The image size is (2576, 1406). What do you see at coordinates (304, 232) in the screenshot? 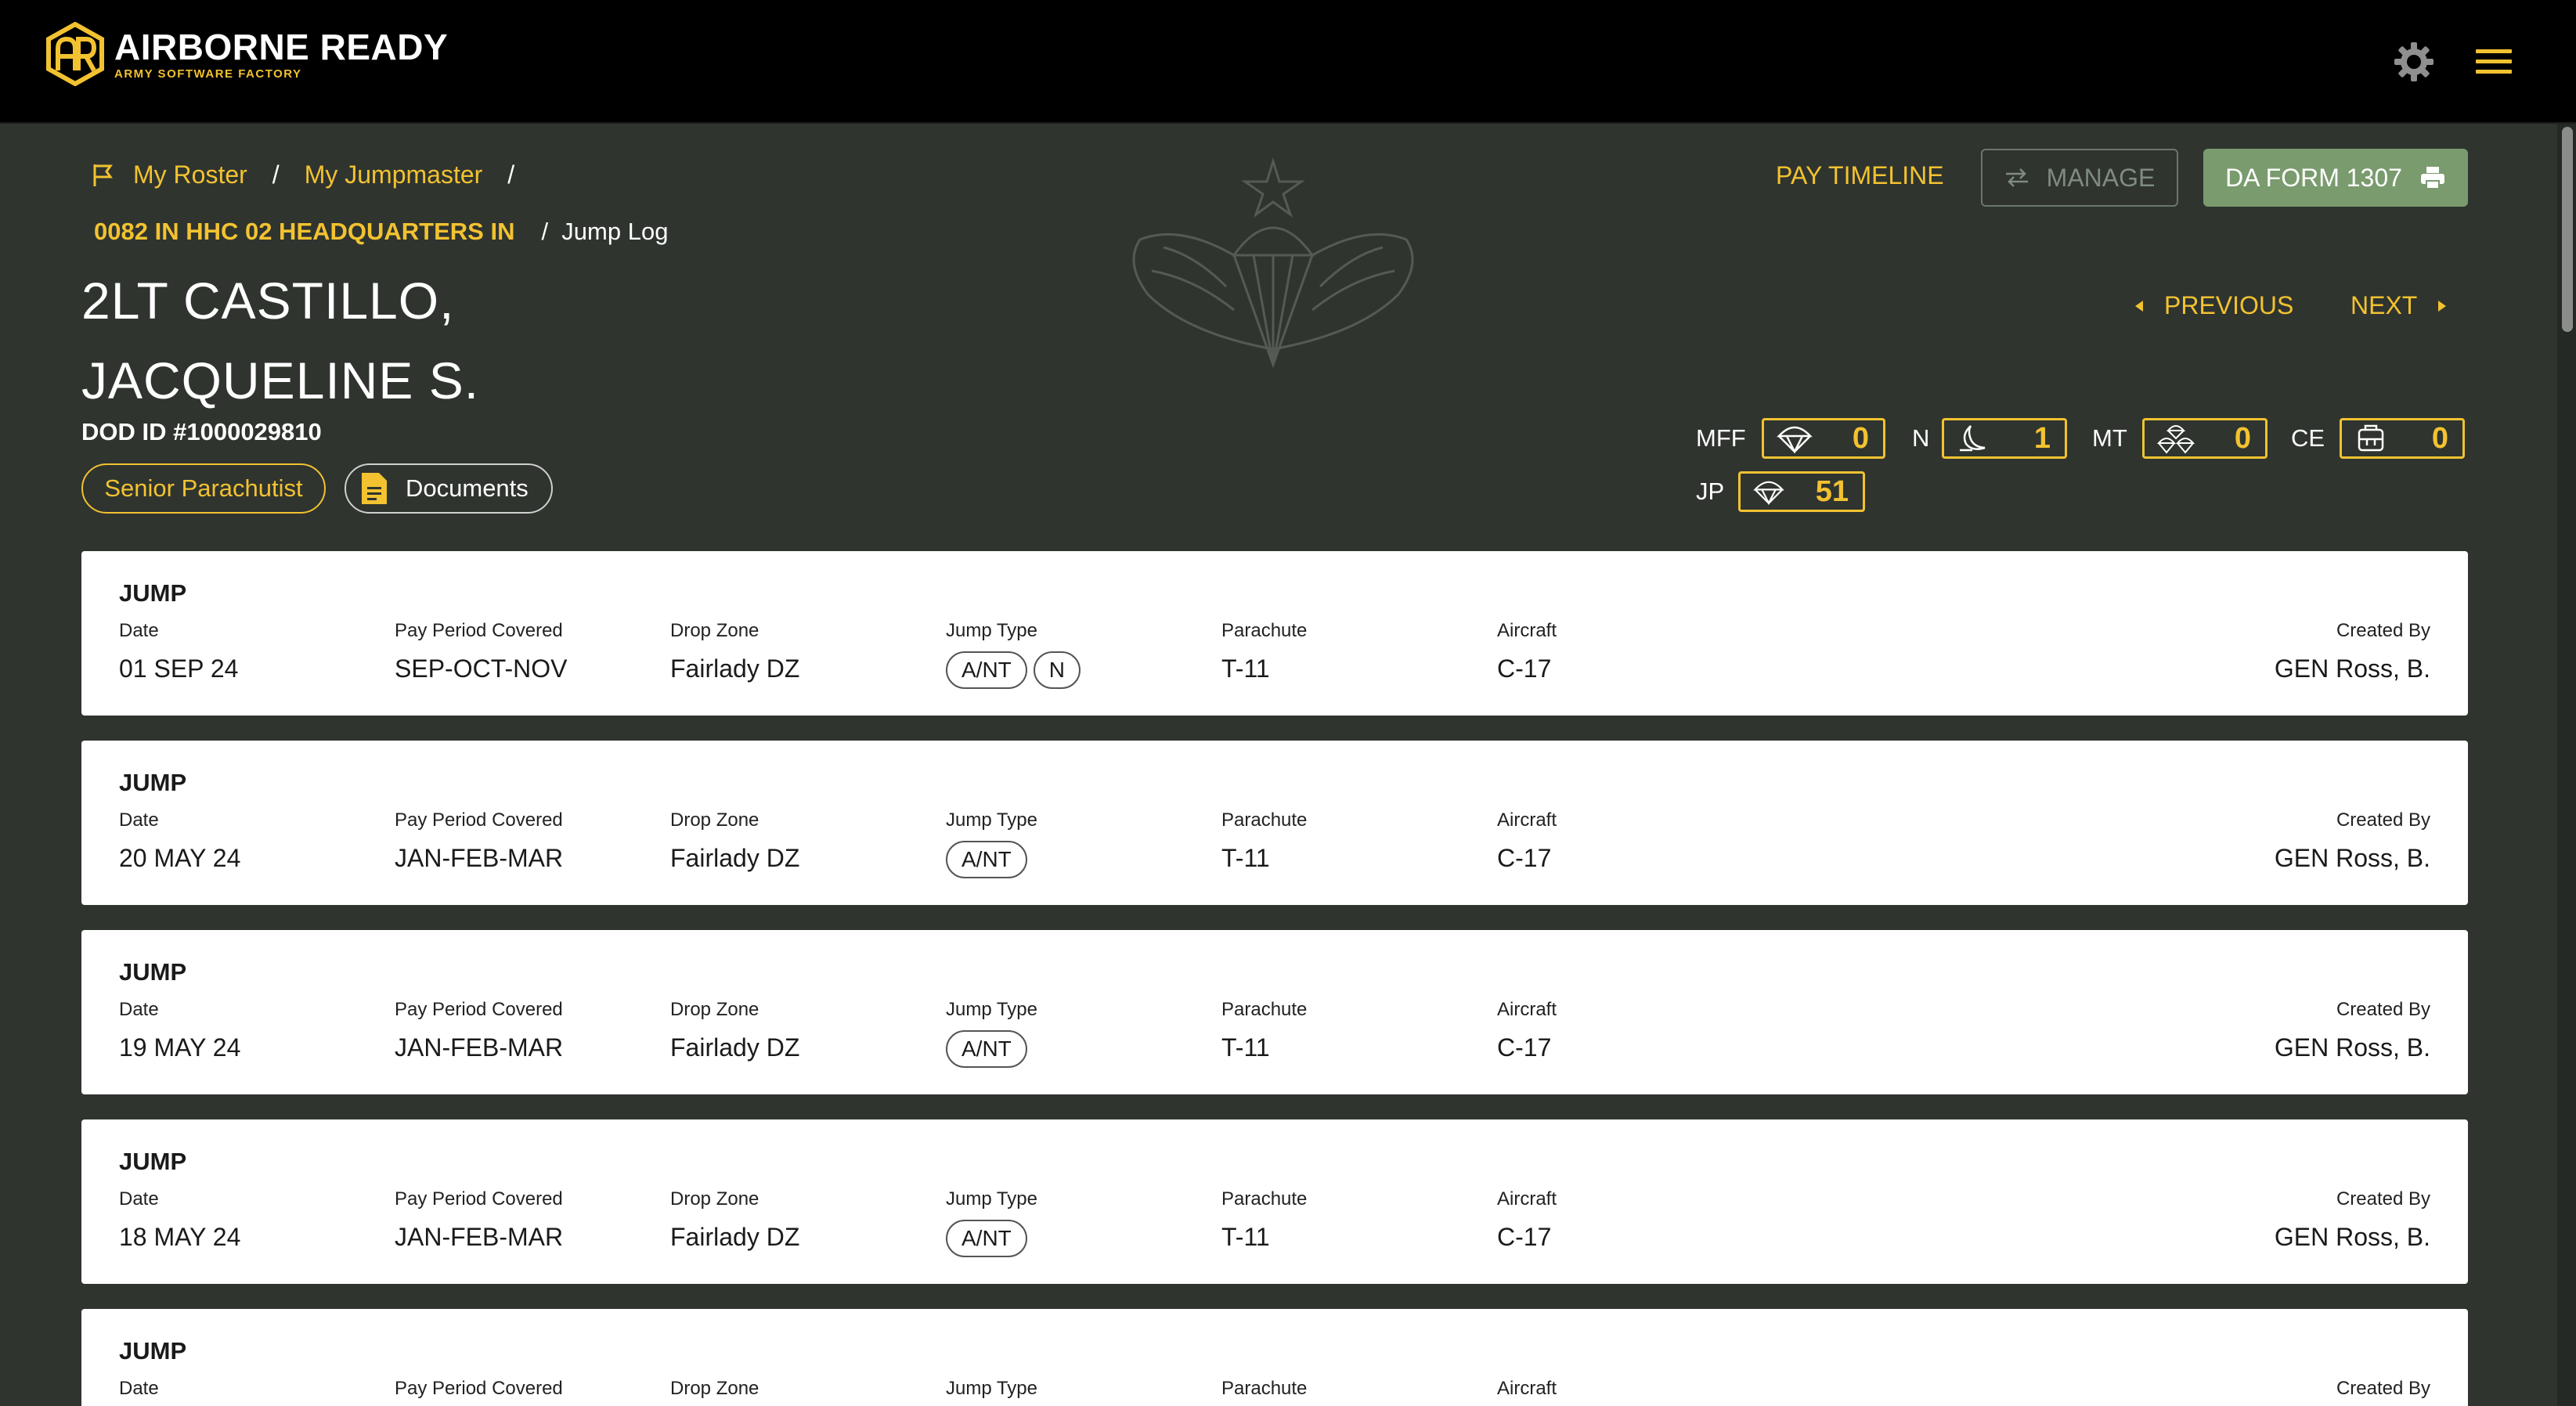
I see `breadcrumb-unit: 0082 IN HHC 02 HEADQUARTERS IN` at bounding box center [304, 232].